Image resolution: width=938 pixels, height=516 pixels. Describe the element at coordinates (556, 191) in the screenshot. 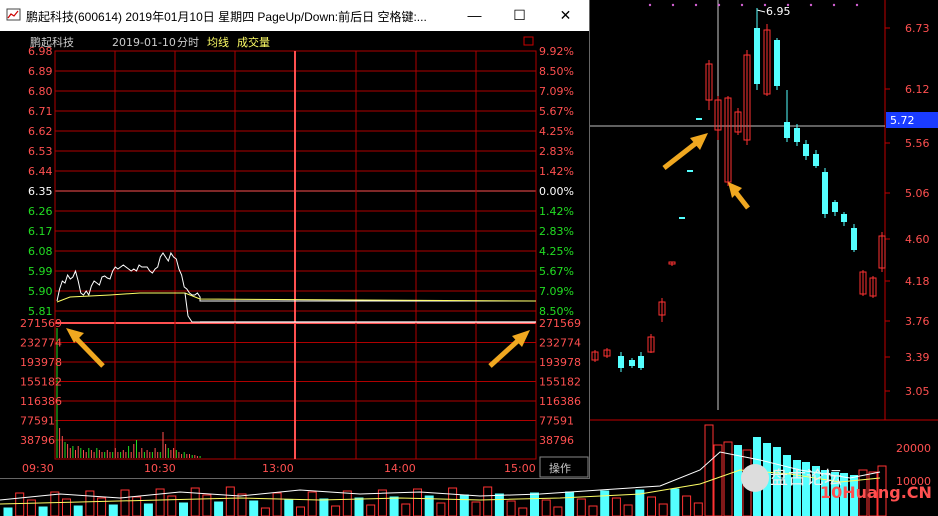

I see `pct-tick-label: 0.00%` at that location.